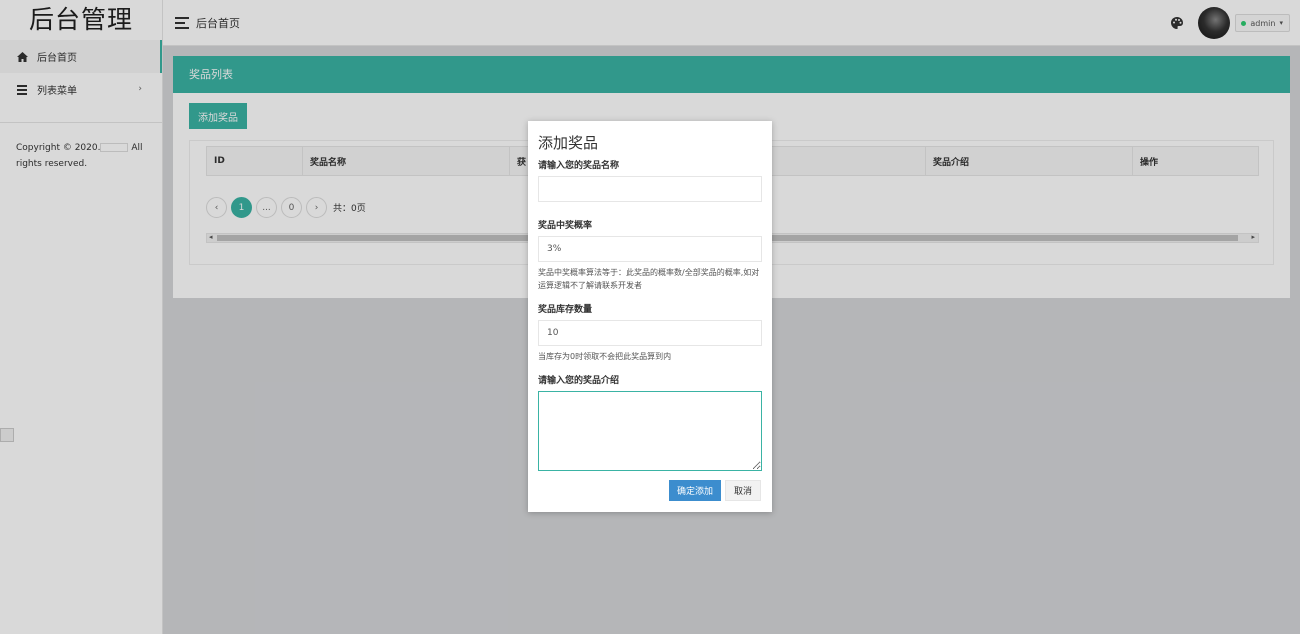  What do you see at coordinates (650, 189) in the screenshot?
I see `prize-name-input` at bounding box center [650, 189].